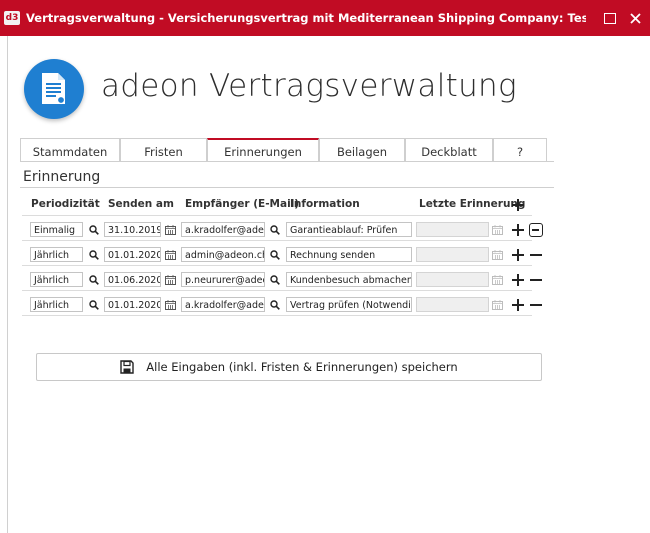 This screenshot has height=533, width=650. I want to click on add-reminder-button, so click(518, 205).